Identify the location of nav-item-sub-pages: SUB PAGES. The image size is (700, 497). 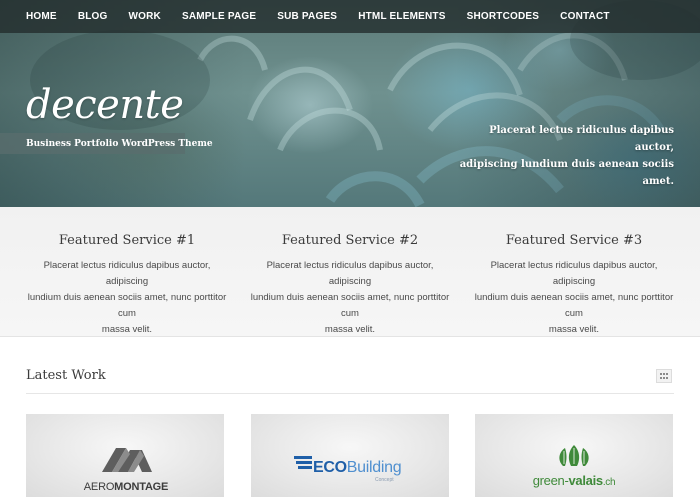
(307, 16).